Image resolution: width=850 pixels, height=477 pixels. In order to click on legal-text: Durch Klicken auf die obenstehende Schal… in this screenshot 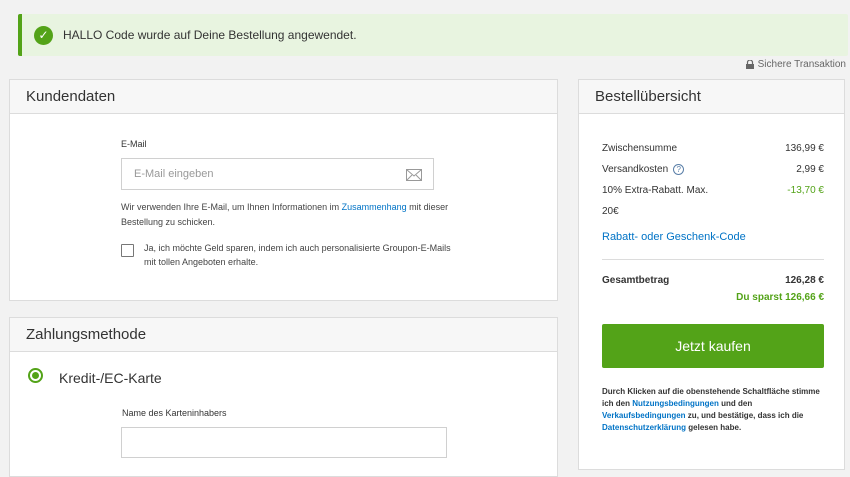, I will do `click(711, 409)`.